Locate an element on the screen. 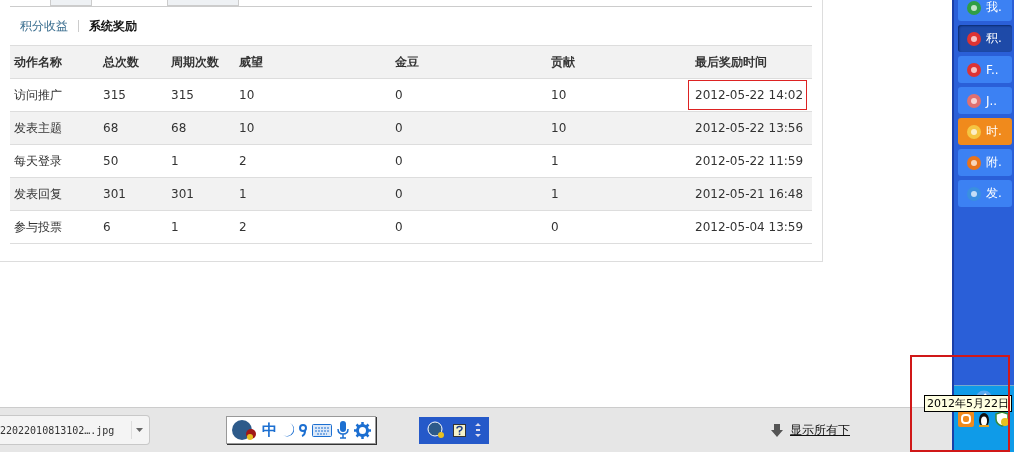 The width and height of the screenshot is (1014, 452). penguin-icon is located at coordinates (984, 419).